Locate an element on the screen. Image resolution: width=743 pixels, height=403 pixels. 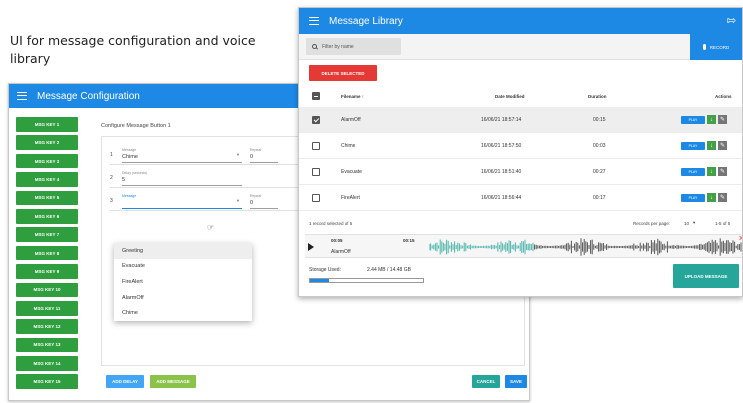
message-key-button: MSG KEY 3 is located at coordinates (47, 161).